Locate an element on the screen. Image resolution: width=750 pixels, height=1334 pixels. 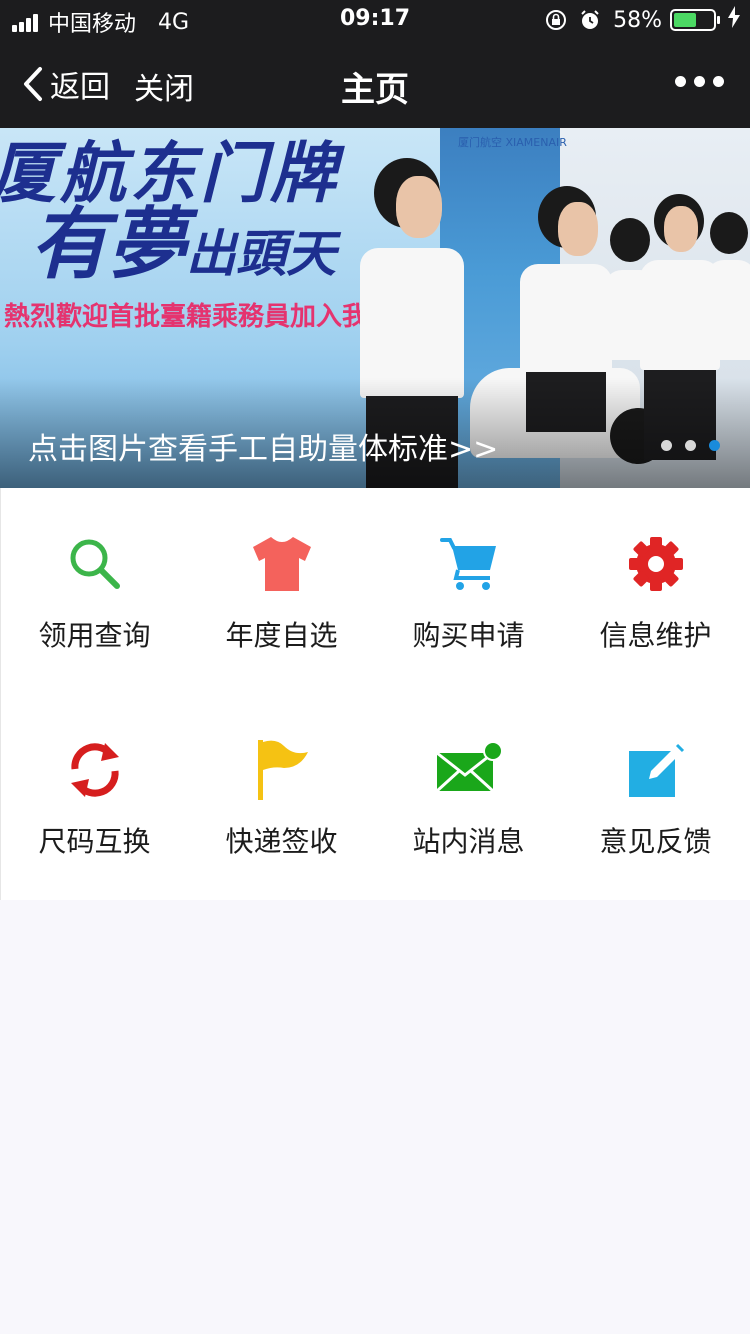
battery-icon is located at coordinates (695, 20).